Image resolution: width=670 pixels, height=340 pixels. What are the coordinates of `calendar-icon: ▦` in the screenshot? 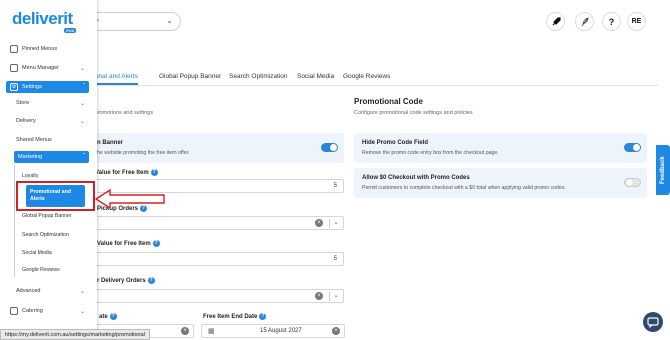 It's located at (211, 331).